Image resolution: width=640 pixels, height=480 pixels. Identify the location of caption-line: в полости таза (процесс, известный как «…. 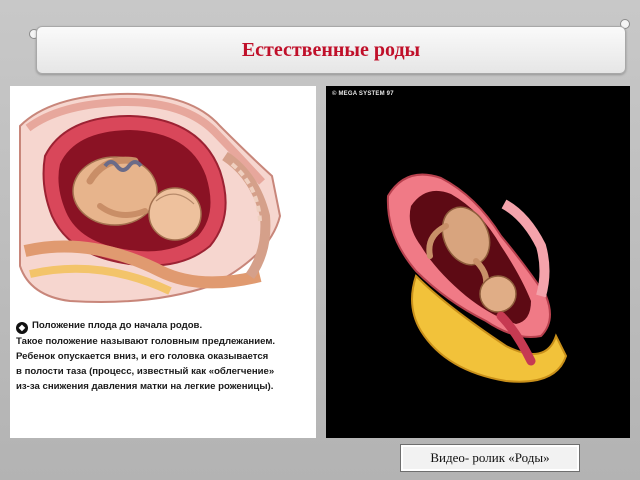
(145, 371).